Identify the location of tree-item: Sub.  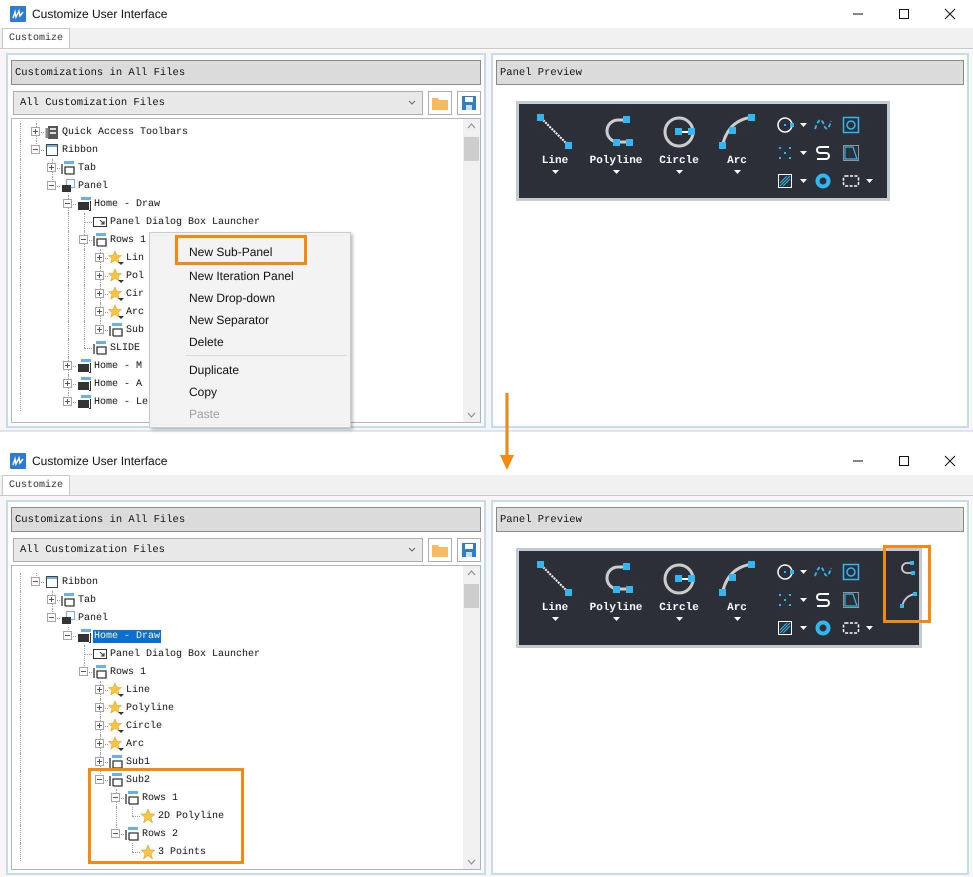
(135, 330).